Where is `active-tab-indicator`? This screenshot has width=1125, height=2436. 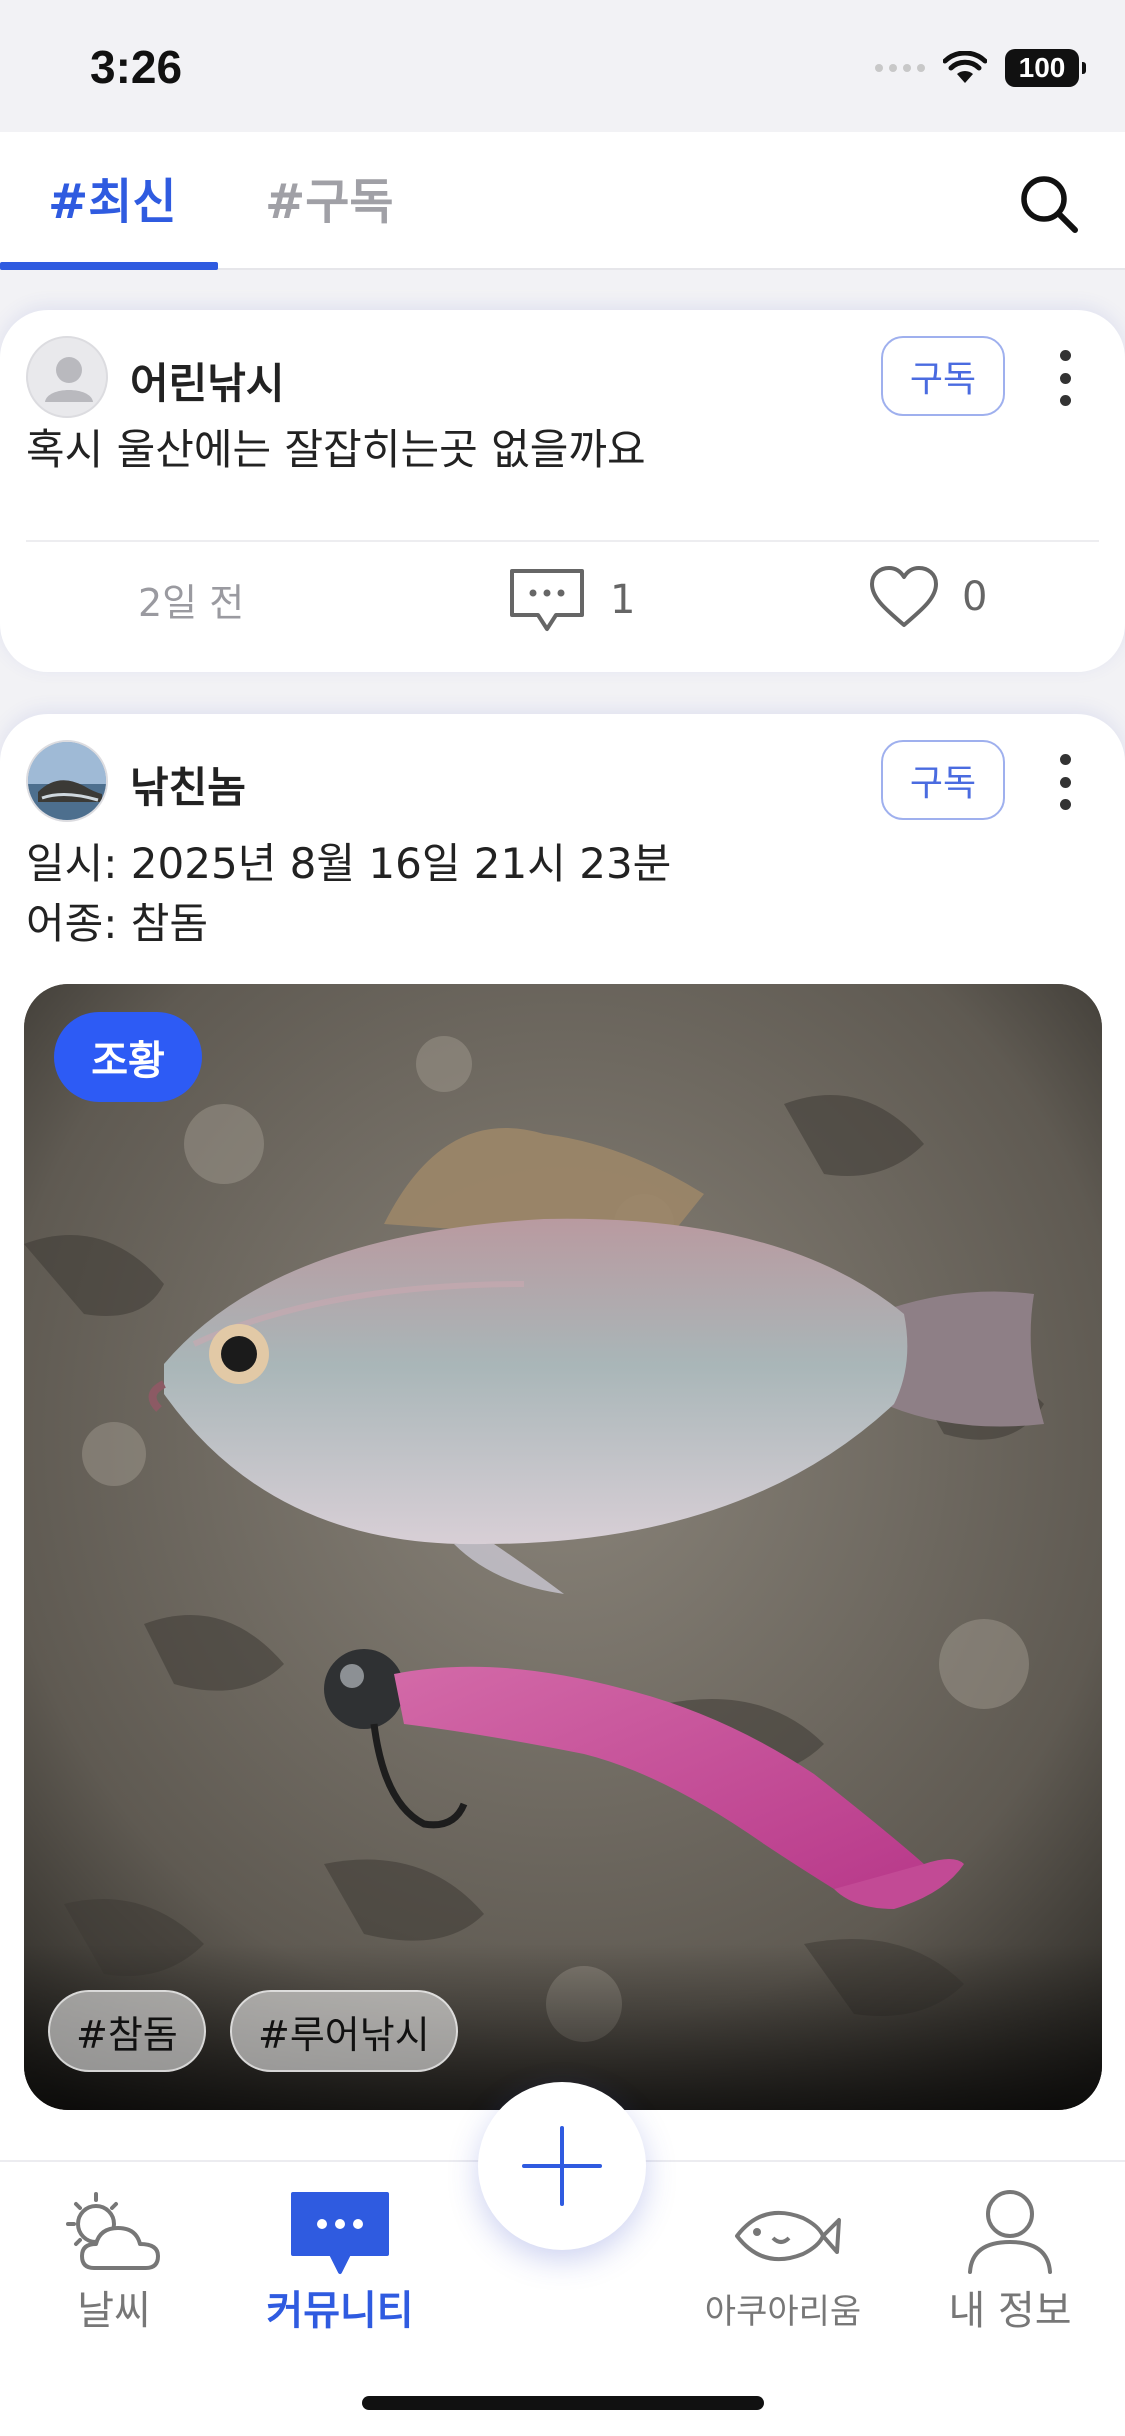
active-tab-indicator is located at coordinates (109, 266).